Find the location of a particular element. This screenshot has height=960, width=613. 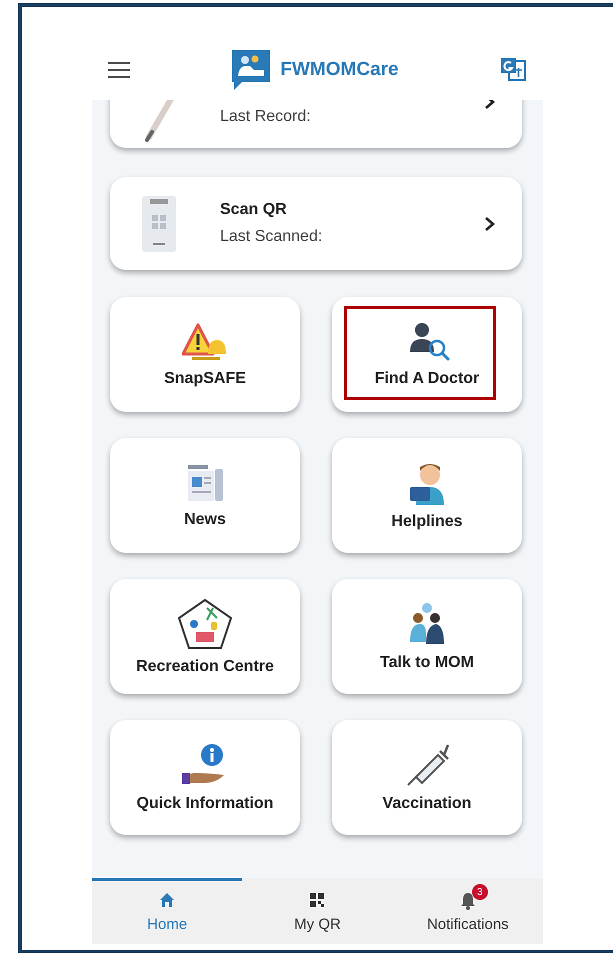

thermometer-icon is located at coordinates (159, 121).